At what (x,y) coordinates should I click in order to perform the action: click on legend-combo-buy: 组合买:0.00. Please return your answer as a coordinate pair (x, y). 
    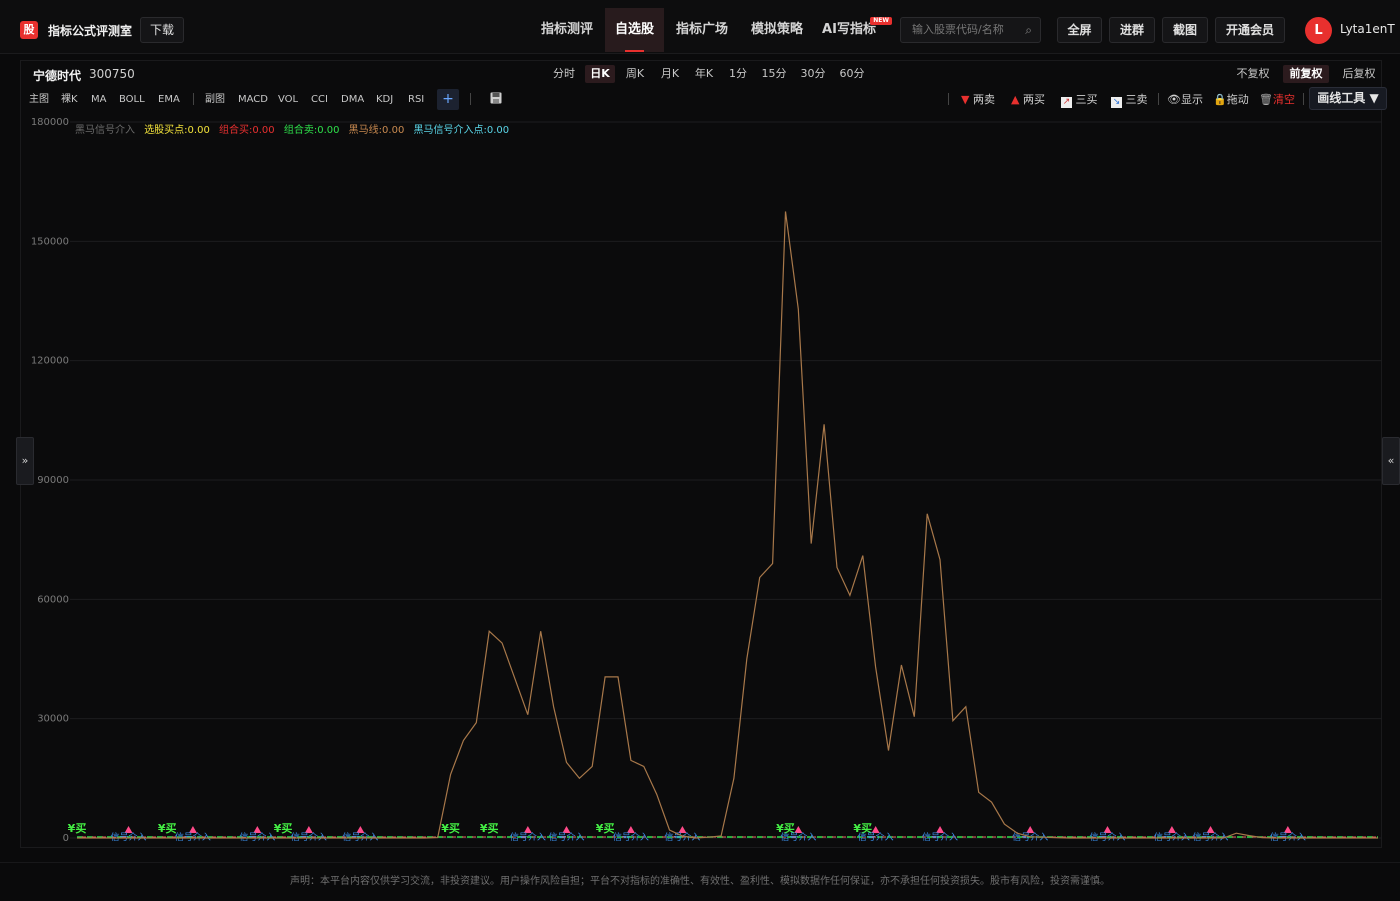
    Looking at the image, I should click on (247, 130).